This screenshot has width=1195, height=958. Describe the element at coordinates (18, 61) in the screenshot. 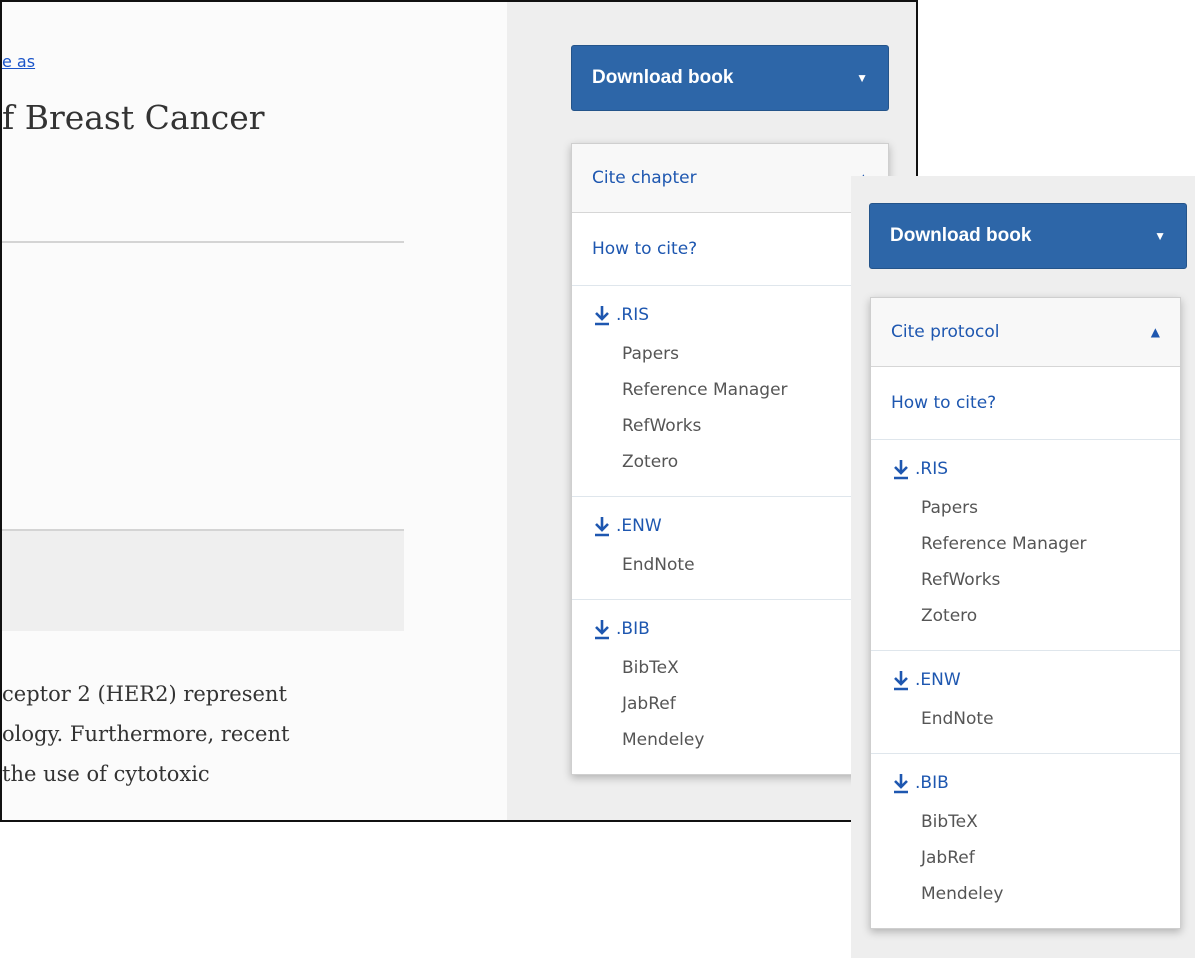

I see `save-as-link: e as` at that location.